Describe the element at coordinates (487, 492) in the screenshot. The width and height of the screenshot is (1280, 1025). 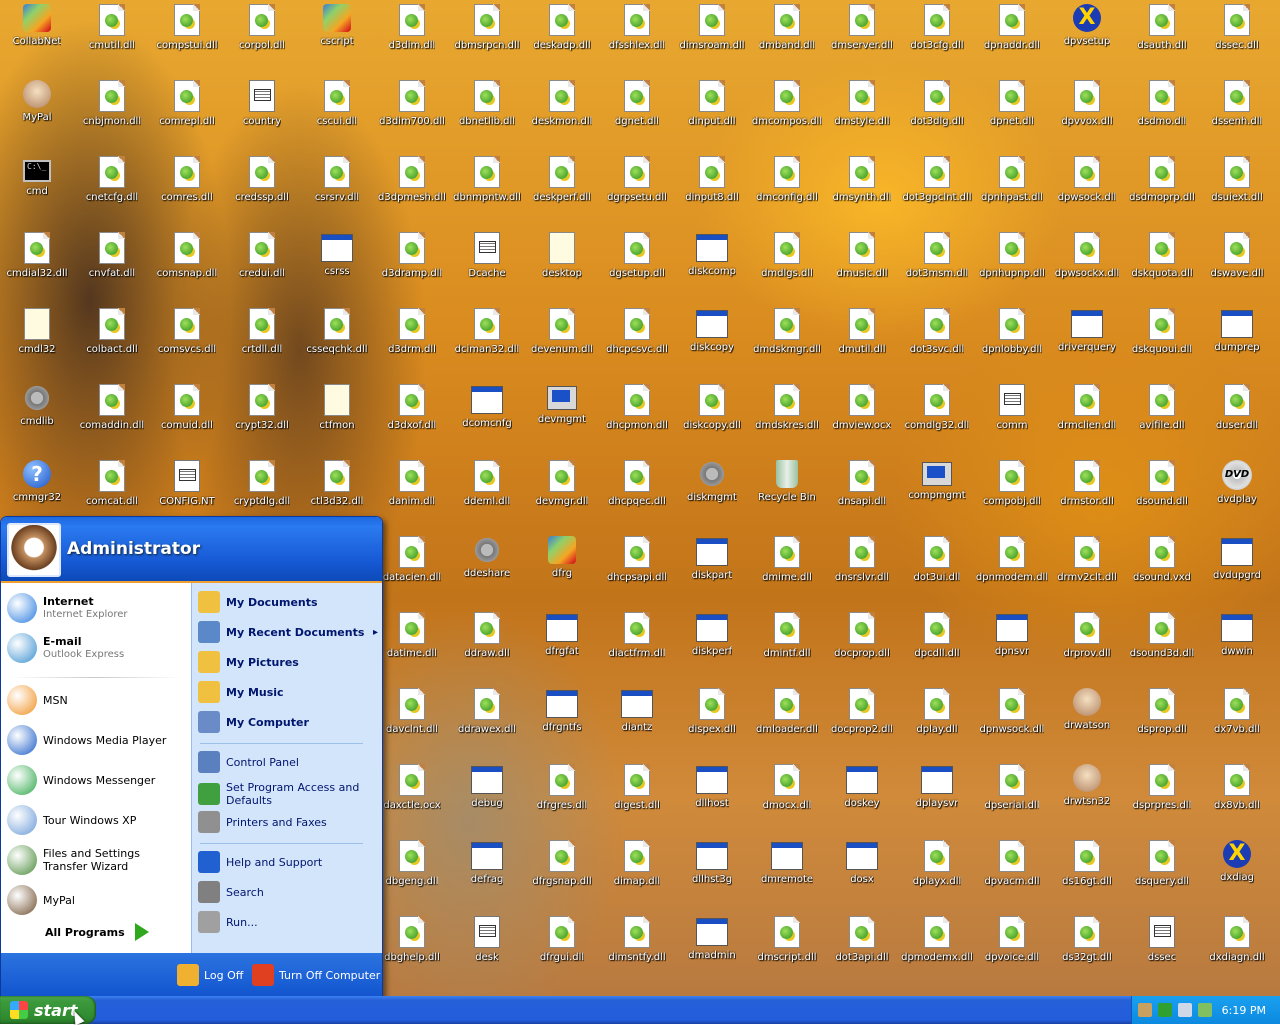
I see `desktop-icon: ddeml.dll` at that location.